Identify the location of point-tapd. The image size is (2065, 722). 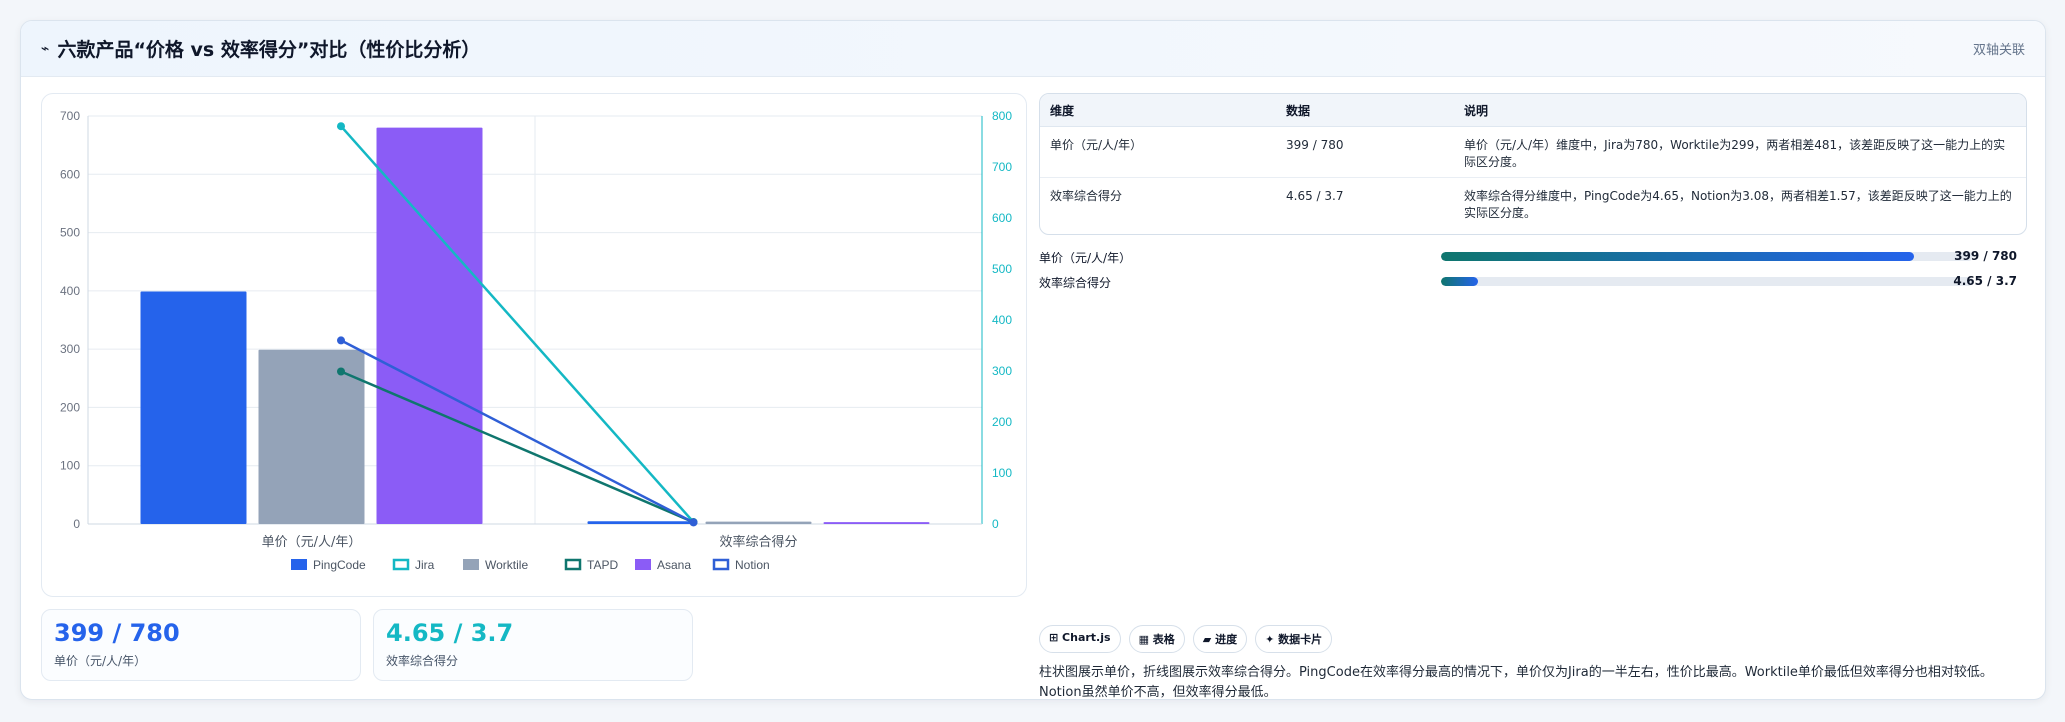
(341, 371).